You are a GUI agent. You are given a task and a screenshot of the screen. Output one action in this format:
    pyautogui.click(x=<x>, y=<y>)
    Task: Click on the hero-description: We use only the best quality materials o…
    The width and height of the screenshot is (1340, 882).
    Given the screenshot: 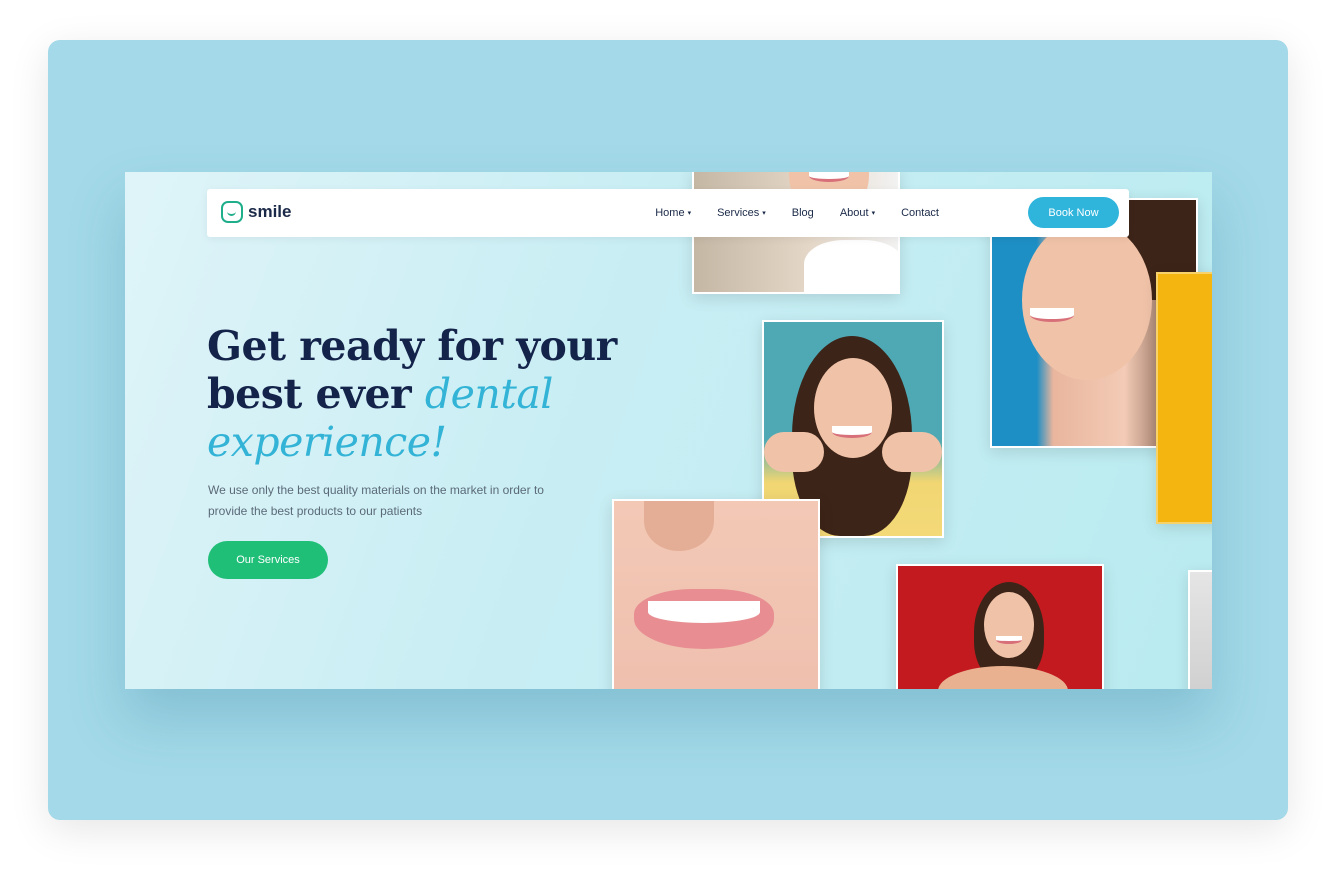 What is the action you would take?
    pyautogui.click(x=376, y=500)
    